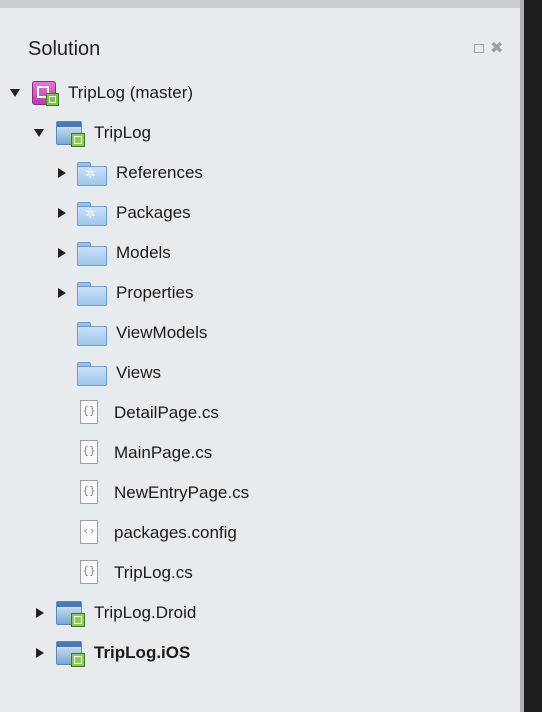 This screenshot has height=712, width=542. What do you see at coordinates (175, 532) in the screenshot?
I see `tree-item-label: packages.config` at bounding box center [175, 532].